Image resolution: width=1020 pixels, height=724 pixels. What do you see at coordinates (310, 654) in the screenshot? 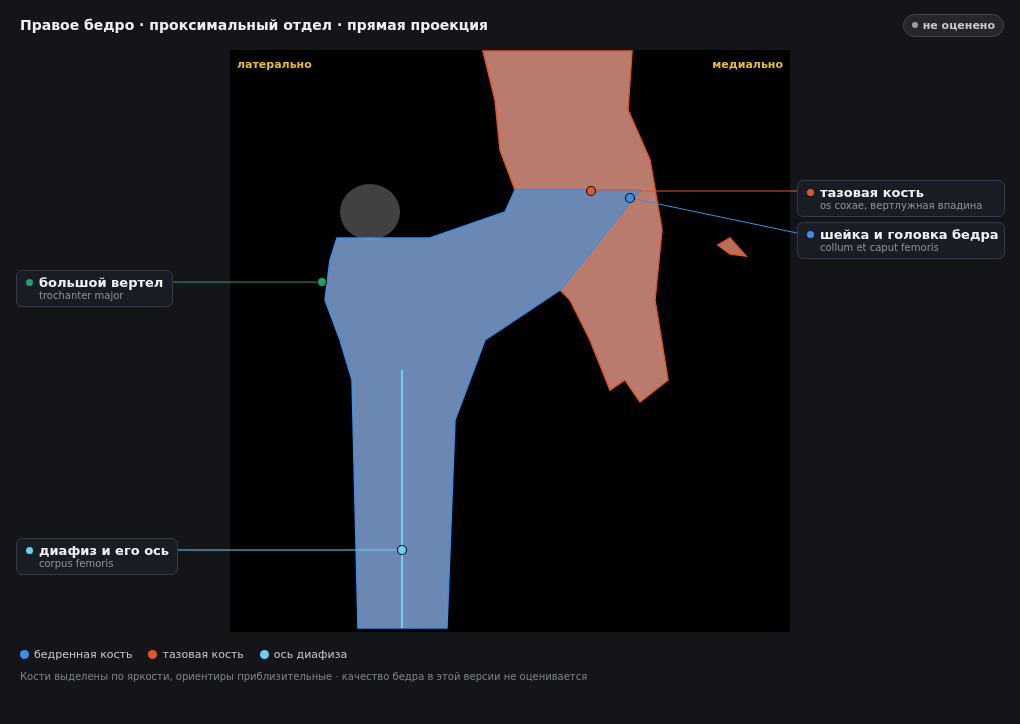
I see `legend-label: ось диафиза` at bounding box center [310, 654].